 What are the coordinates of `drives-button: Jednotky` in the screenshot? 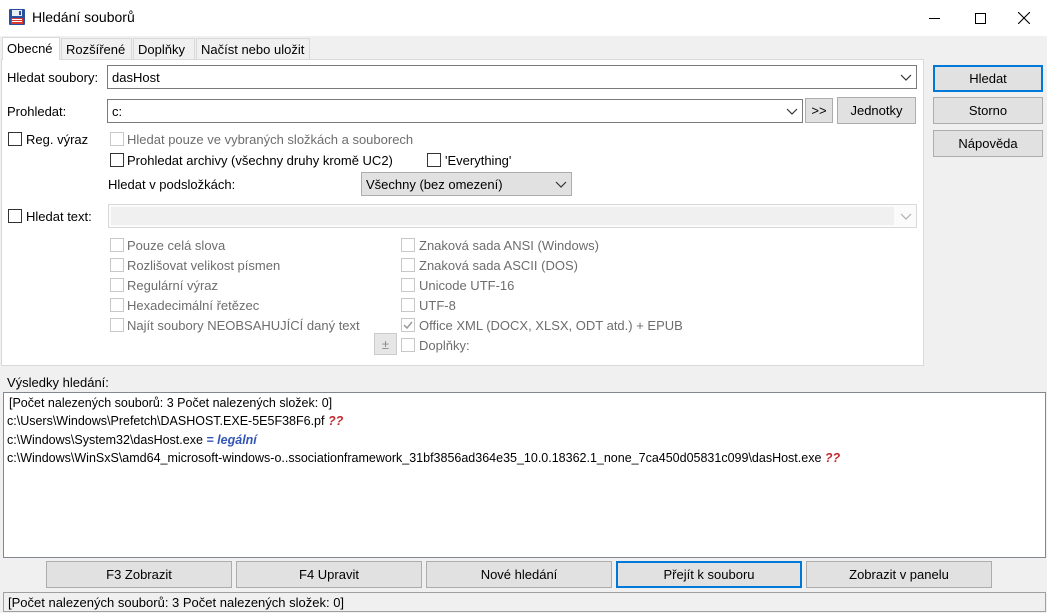 It's located at (876, 110).